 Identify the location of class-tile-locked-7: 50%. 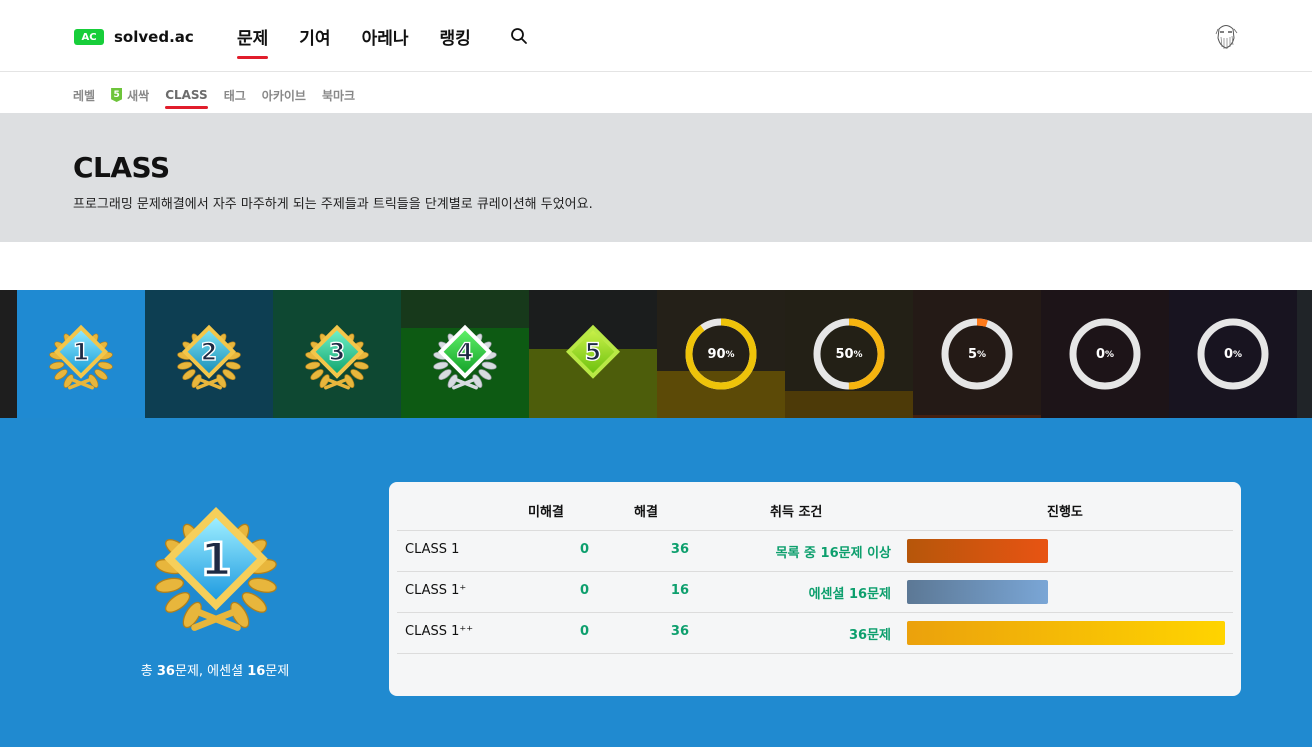
(849, 354).